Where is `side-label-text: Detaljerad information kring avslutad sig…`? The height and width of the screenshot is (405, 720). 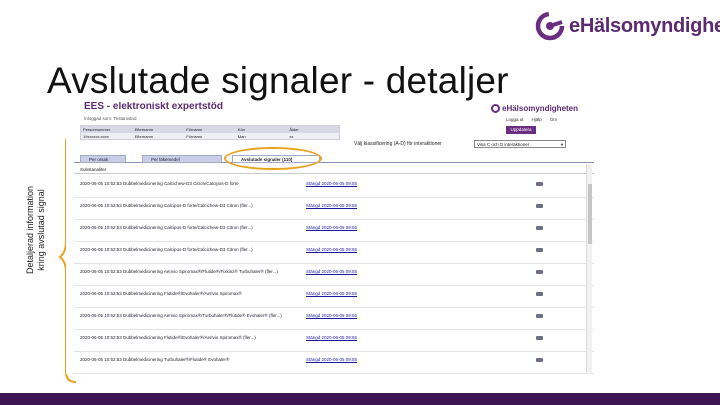
side-label-text: Detaljerad information kring avslutad sig… is located at coordinates (36, 230).